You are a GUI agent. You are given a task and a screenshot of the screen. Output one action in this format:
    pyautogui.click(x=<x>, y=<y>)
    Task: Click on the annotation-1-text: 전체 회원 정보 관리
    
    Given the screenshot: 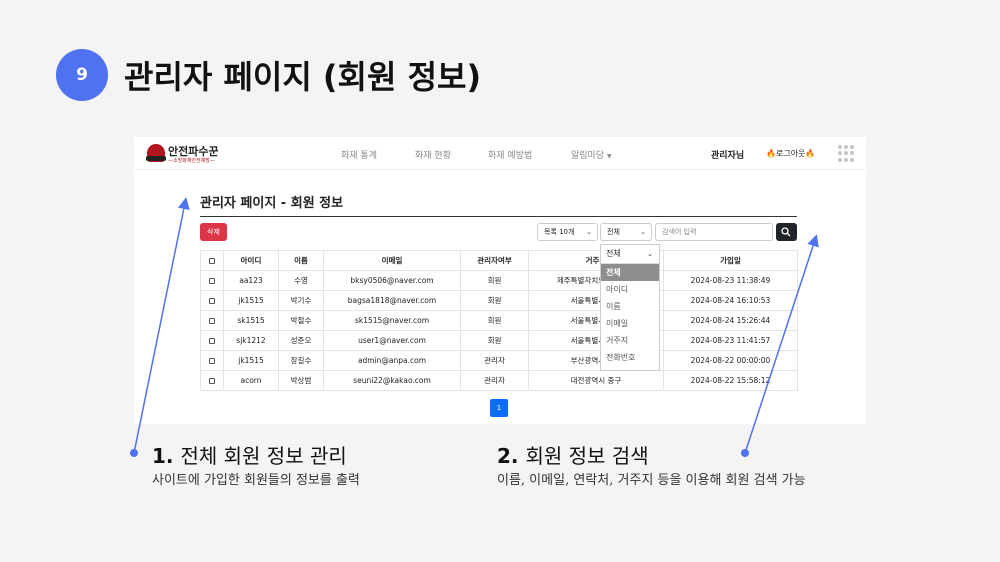 What is the action you would take?
    pyautogui.click(x=263, y=456)
    